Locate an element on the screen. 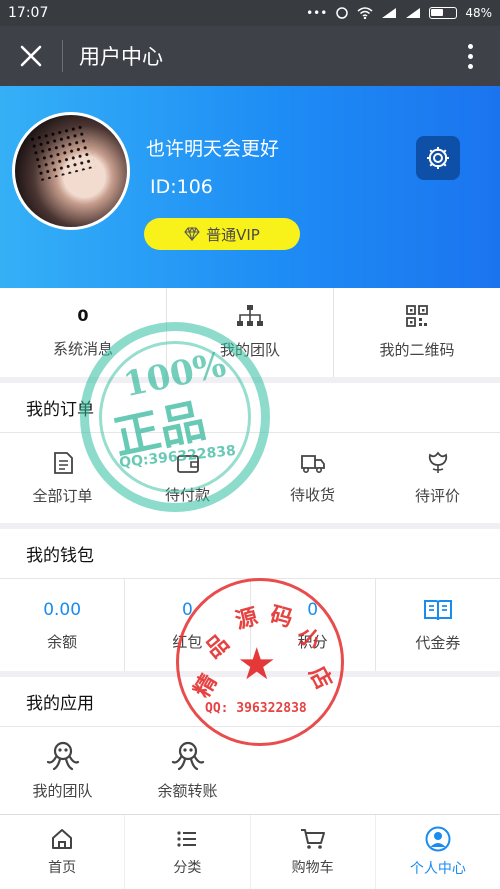  tab-label: 购物车 is located at coordinates (312, 868).